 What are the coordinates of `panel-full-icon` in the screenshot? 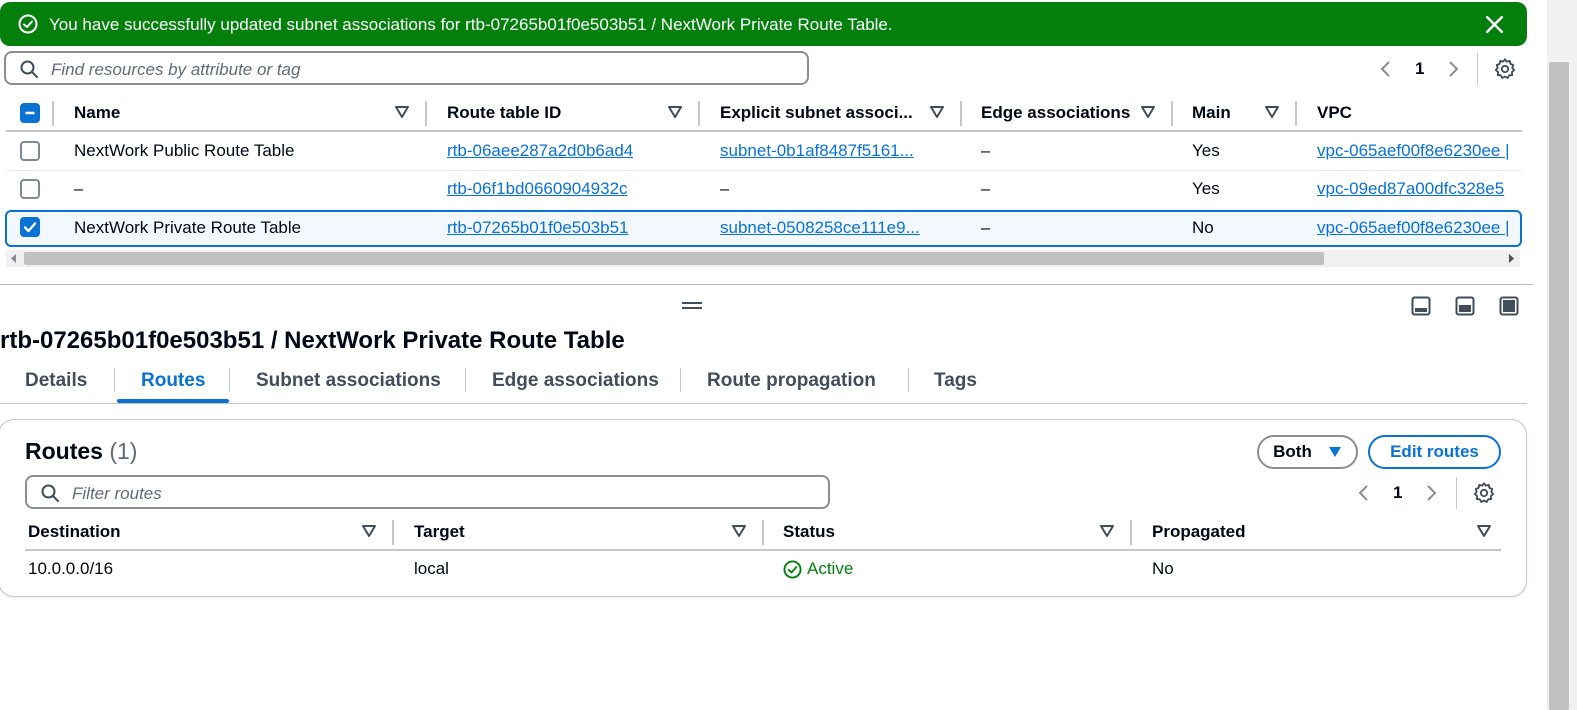 It's located at (1509, 306).